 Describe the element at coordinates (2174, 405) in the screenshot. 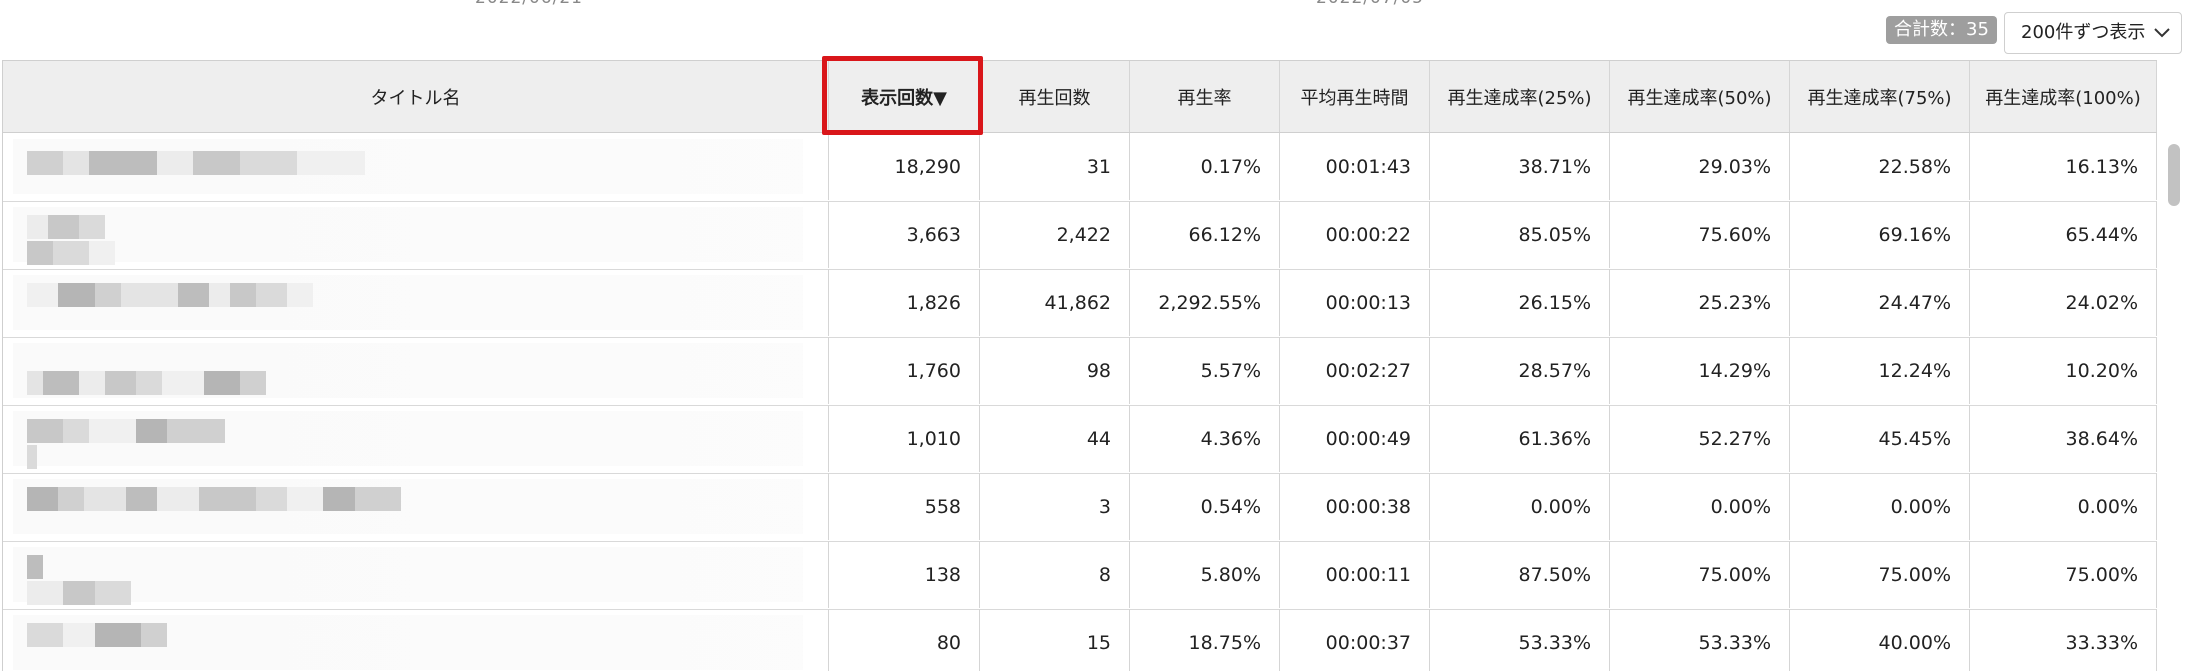

I see `vertical-scrollbar` at that location.